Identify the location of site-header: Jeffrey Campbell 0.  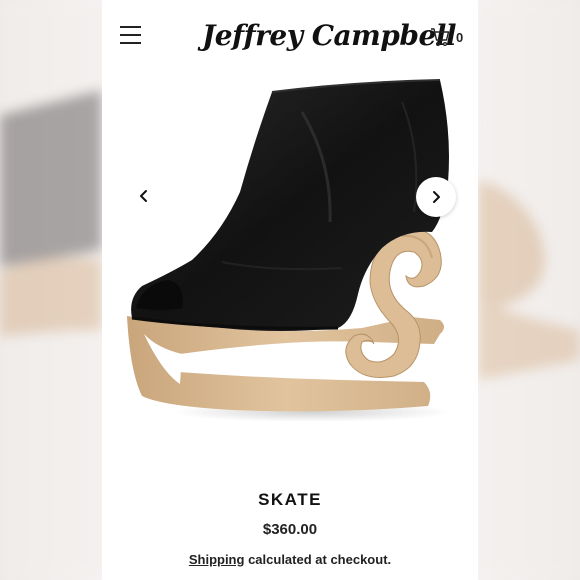
(290, 36).